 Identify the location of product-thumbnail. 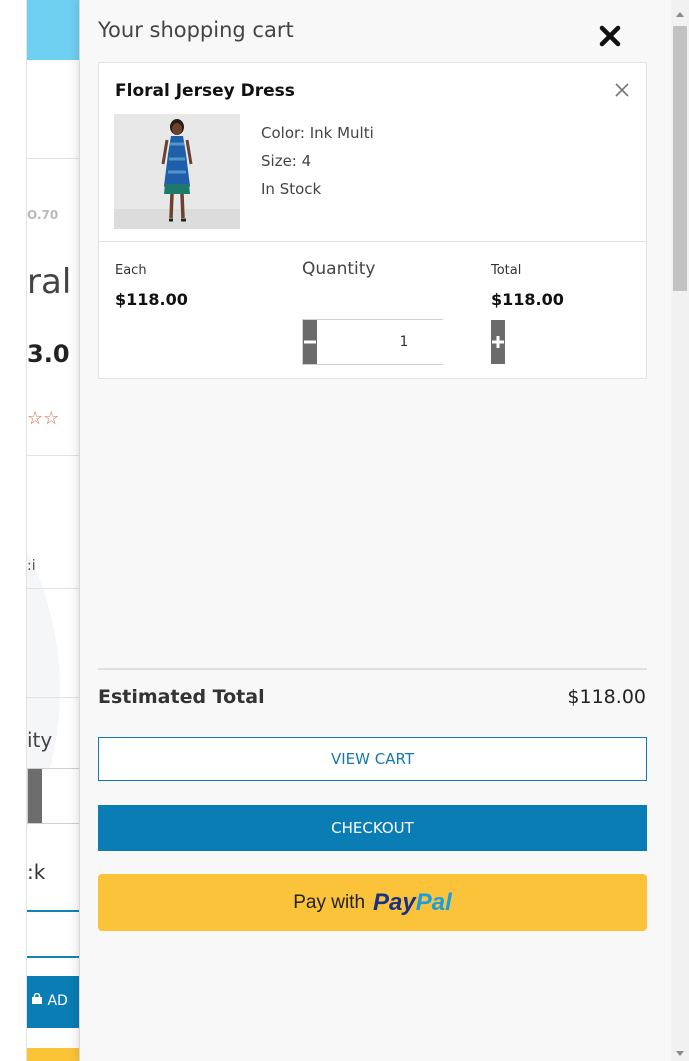
(177, 171).